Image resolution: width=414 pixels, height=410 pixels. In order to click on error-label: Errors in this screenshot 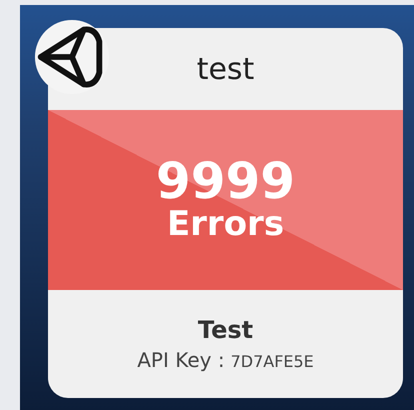, I will do `click(225, 225)`.